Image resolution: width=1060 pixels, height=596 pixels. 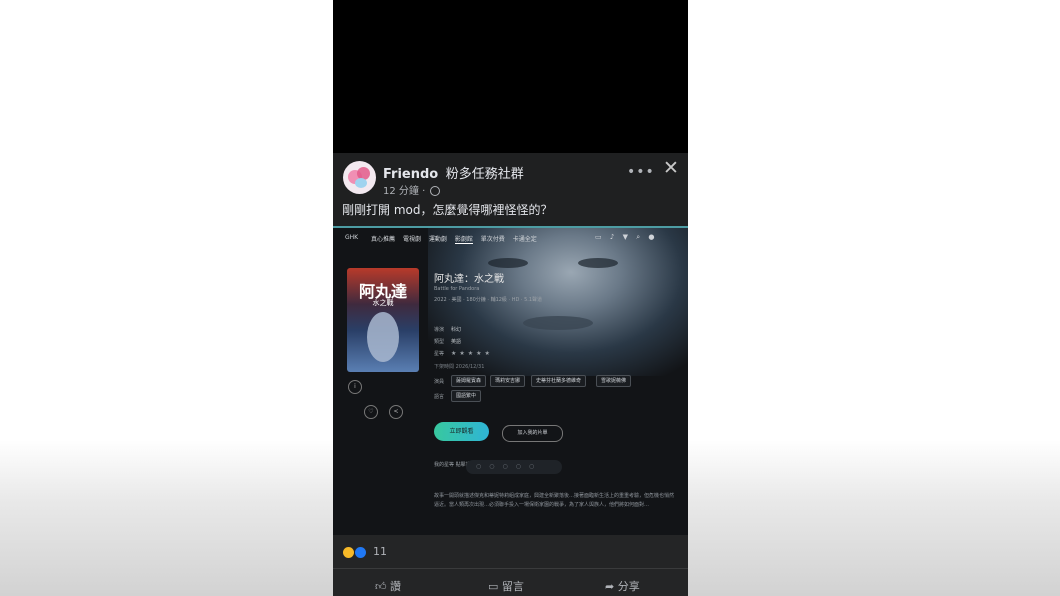 I want to click on post-meta: 12 分鐘 ·, so click(x=412, y=189).